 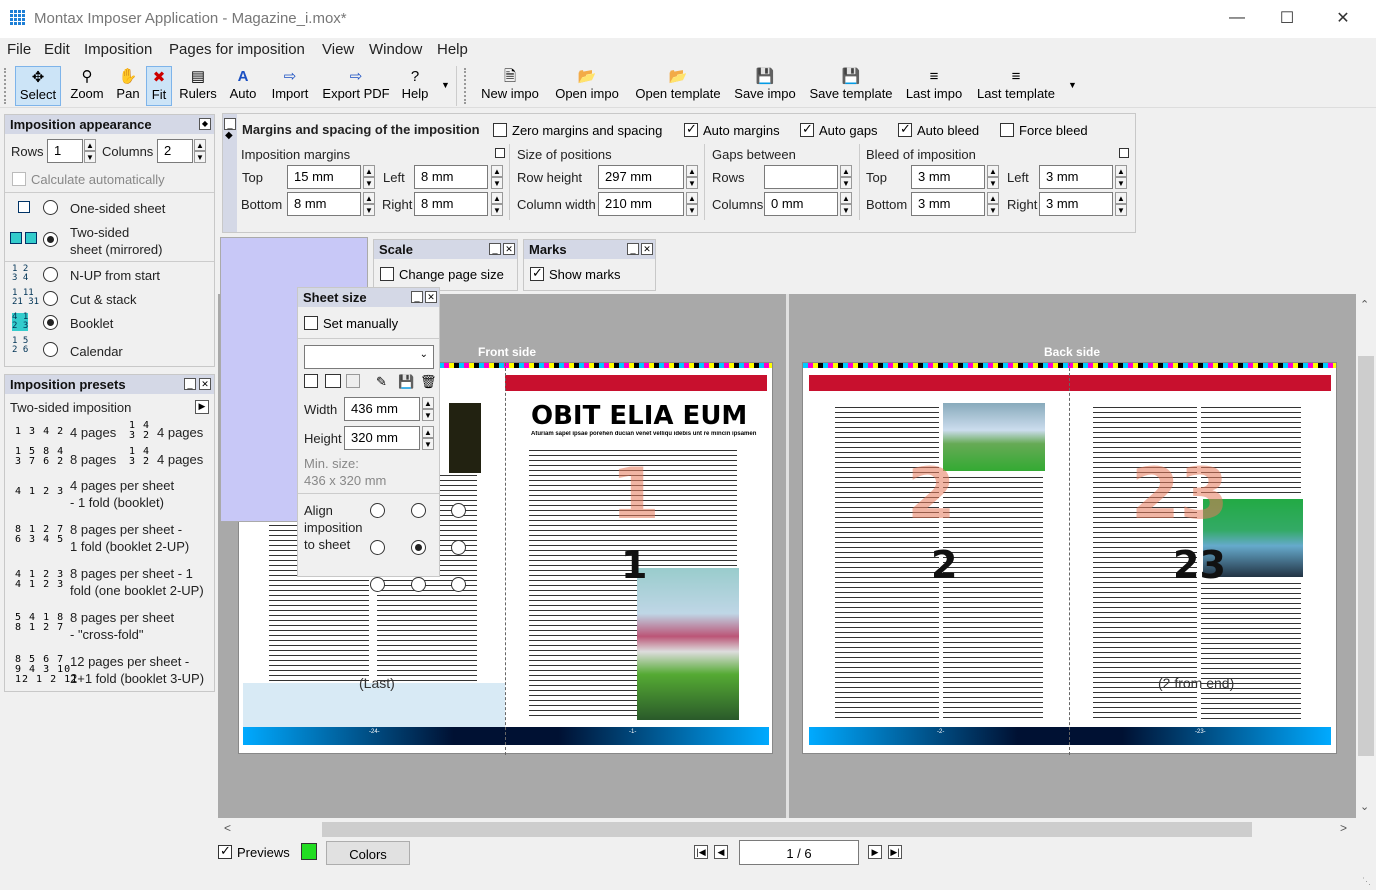 I want to click on vertical-scrollbar: ⌃ ⌄, so click(x=1366, y=556).